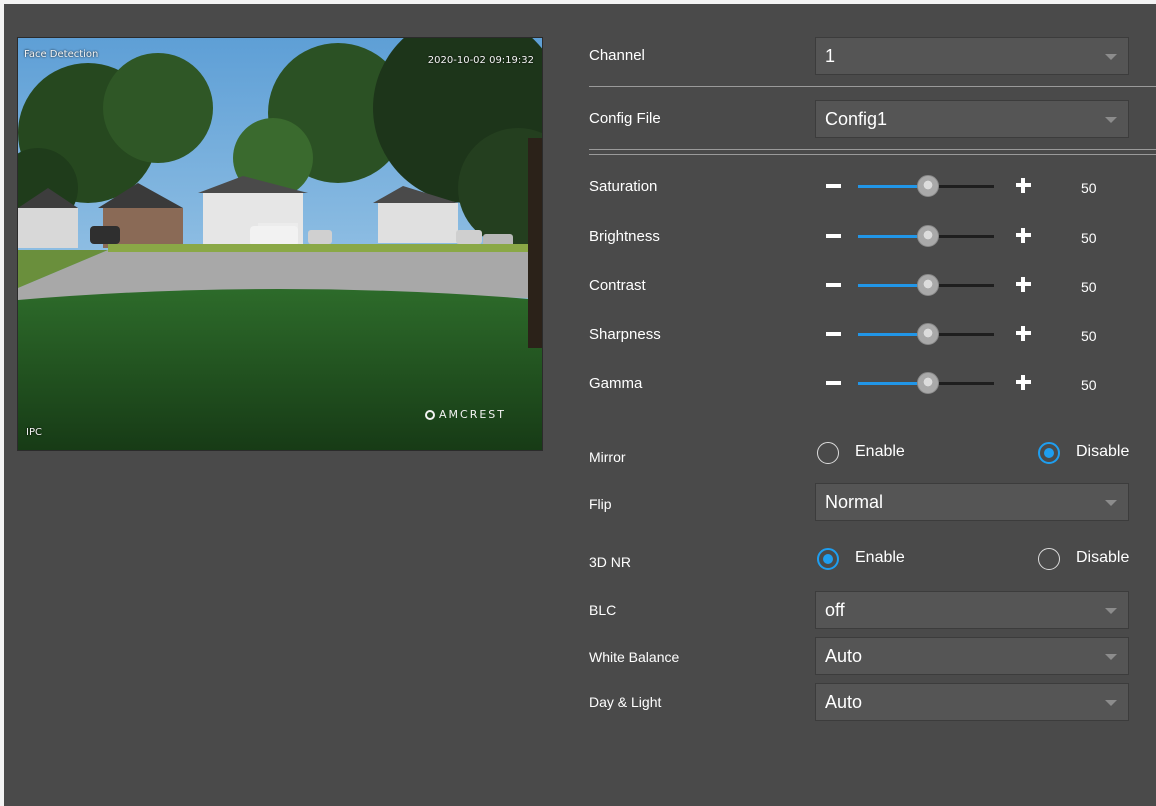  What do you see at coordinates (578, 2) in the screenshot?
I see `top-border` at bounding box center [578, 2].